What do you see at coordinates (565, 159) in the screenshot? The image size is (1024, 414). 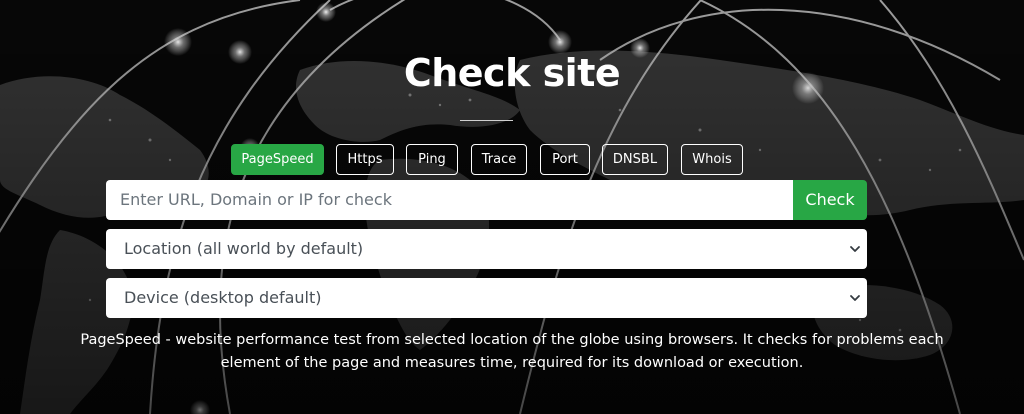 I see `tab-port: Port` at bounding box center [565, 159].